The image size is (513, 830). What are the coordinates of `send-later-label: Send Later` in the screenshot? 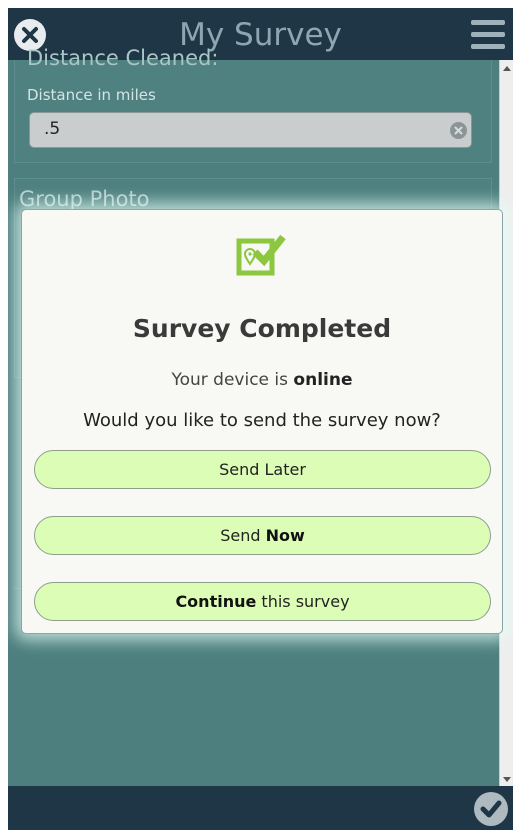 It's located at (262, 469).